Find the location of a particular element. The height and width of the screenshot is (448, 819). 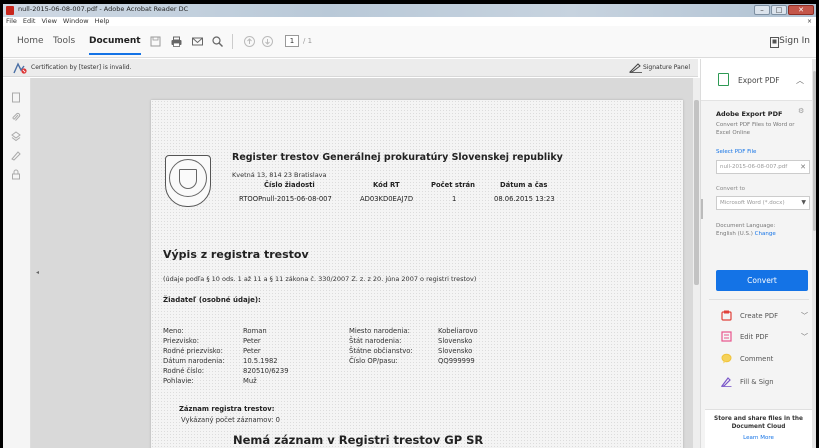

tool-edit-pdf-label: Edit PDF is located at coordinates (754, 337).